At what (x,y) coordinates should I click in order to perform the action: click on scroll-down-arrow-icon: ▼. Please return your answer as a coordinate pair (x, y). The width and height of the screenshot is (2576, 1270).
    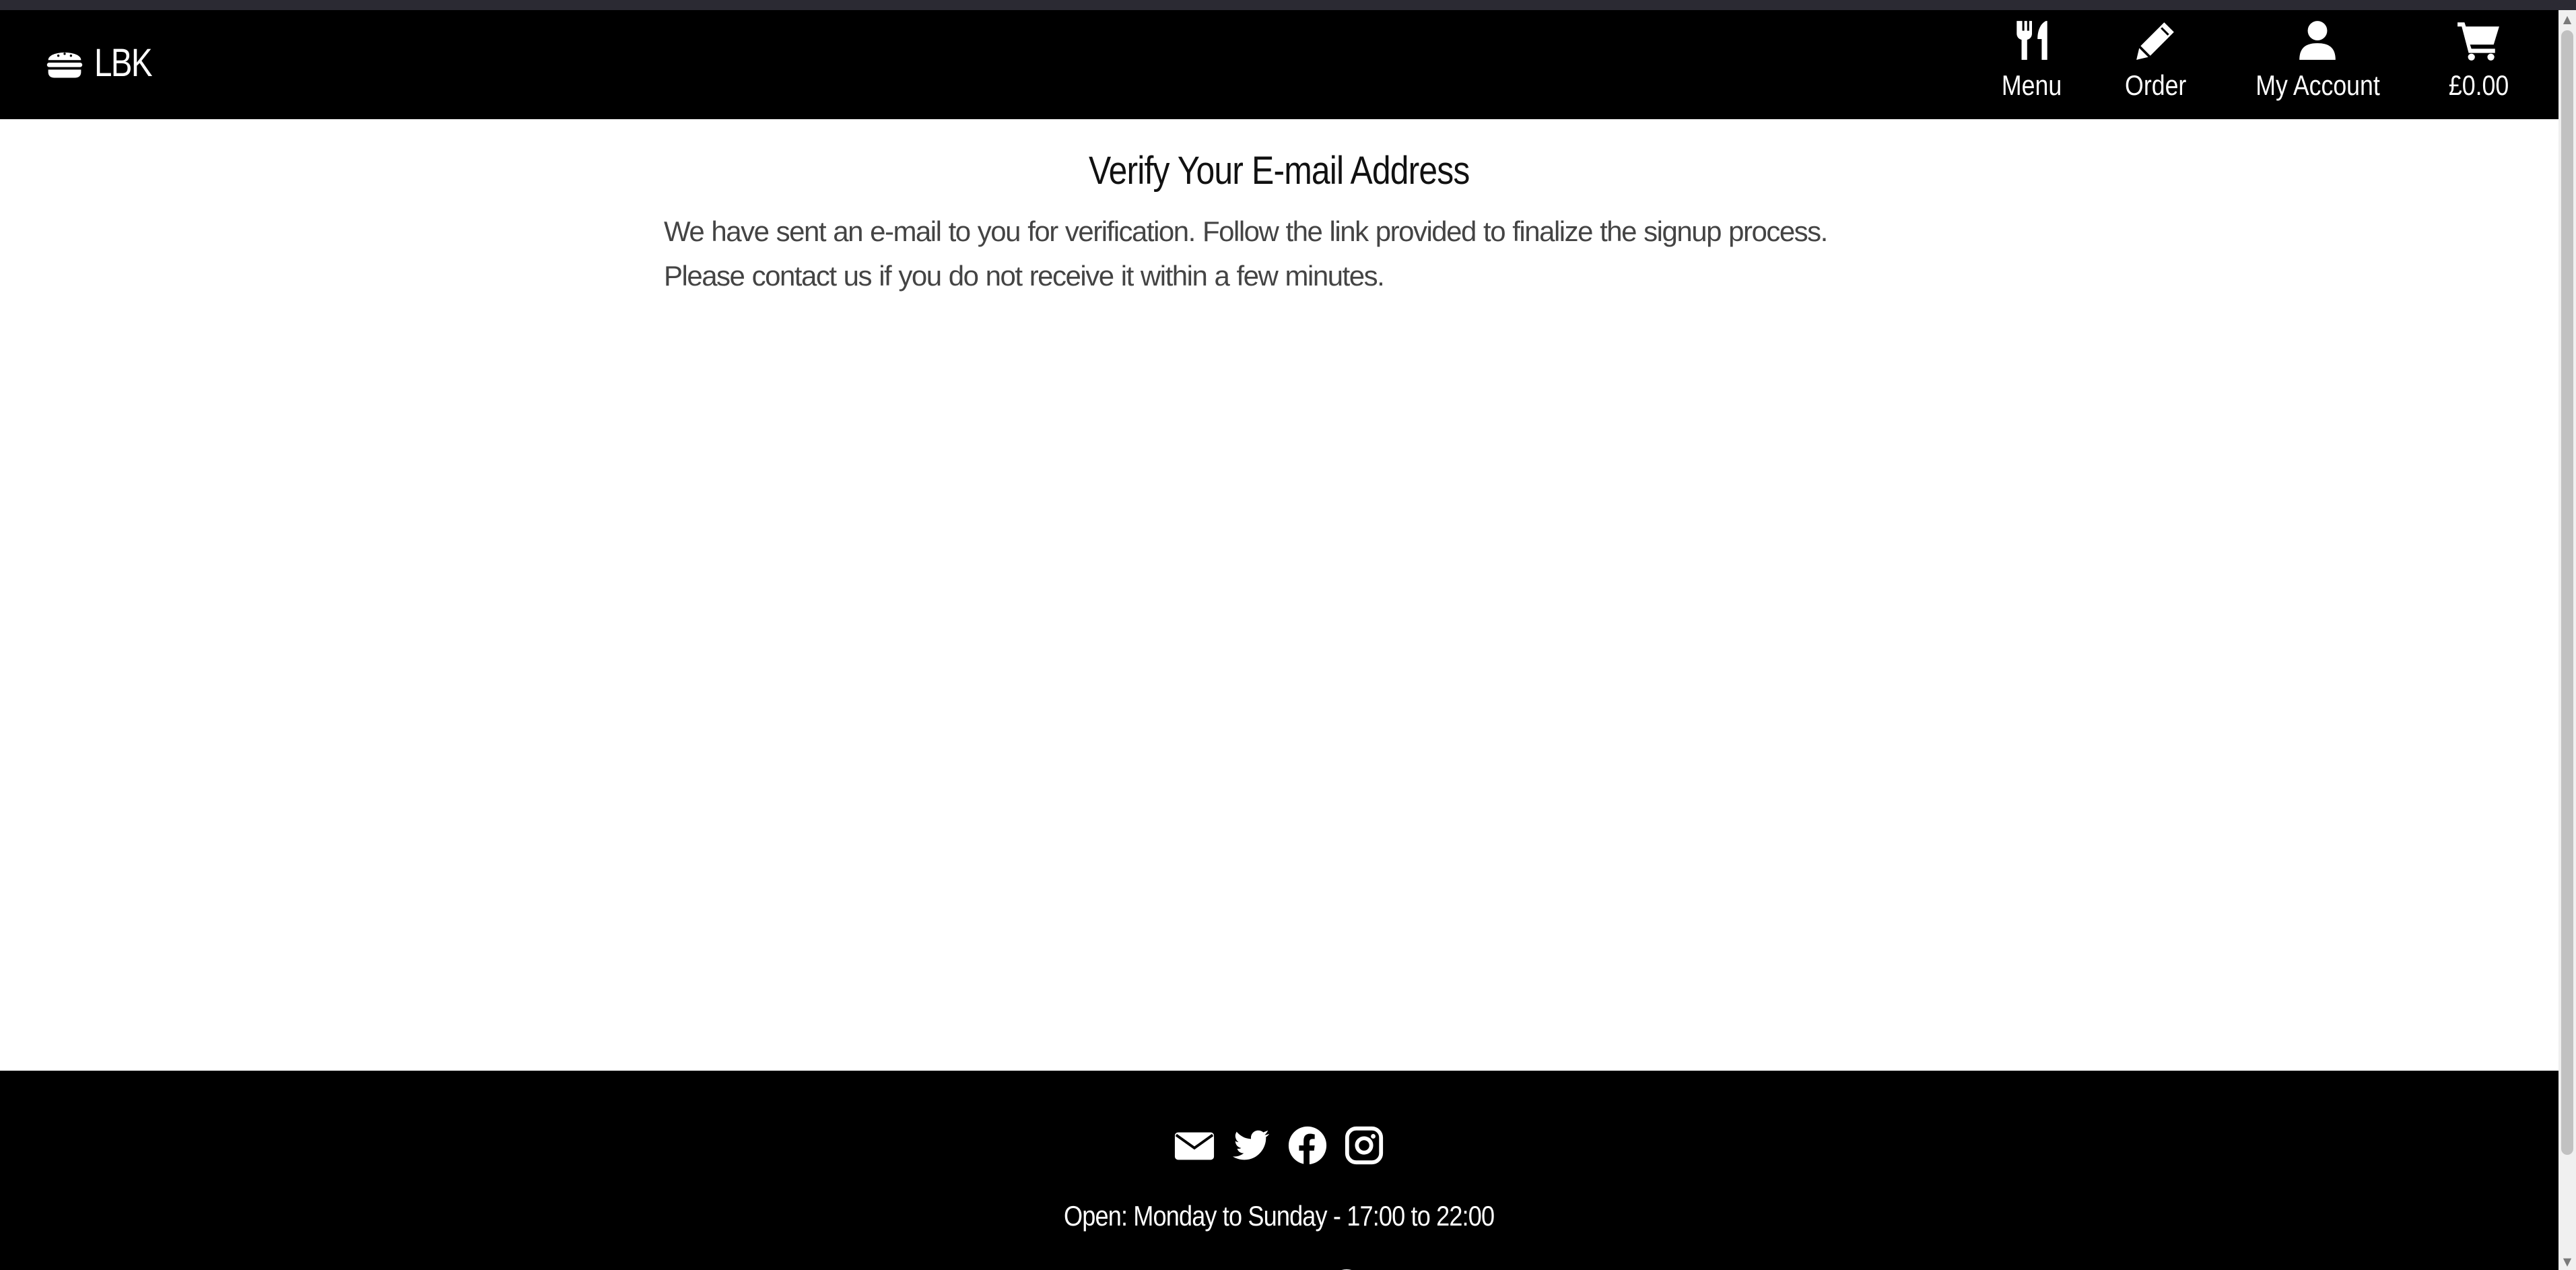
    Looking at the image, I should click on (2567, 1261).